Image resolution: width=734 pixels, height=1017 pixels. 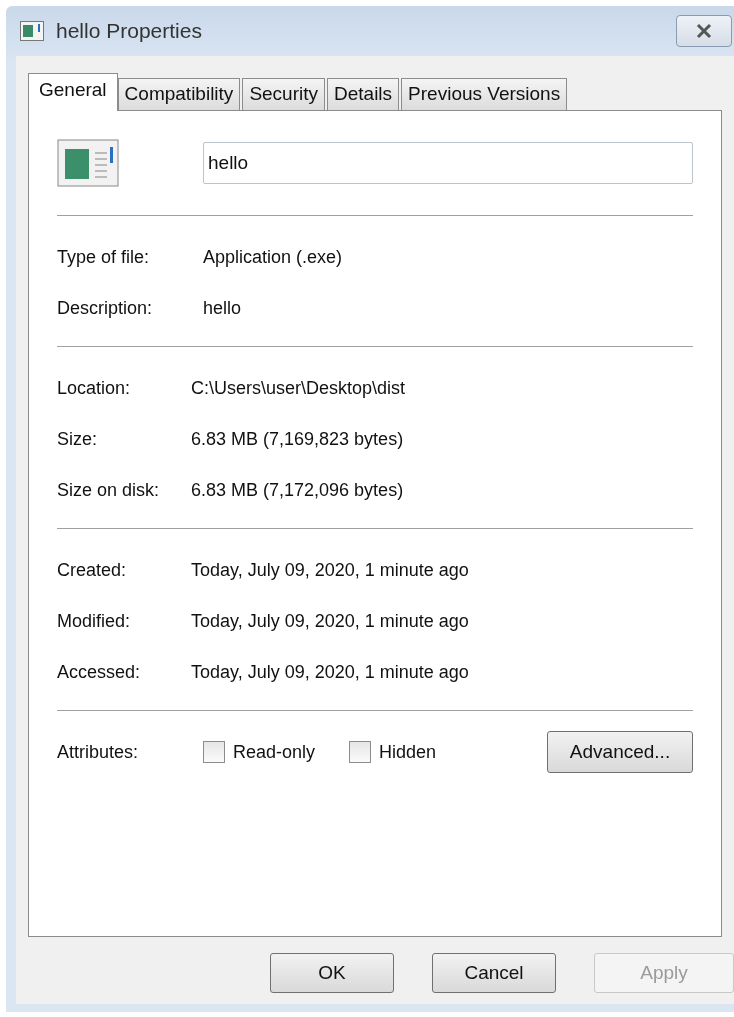 What do you see at coordinates (494, 973) in the screenshot?
I see `dialog-button: Cancel` at bounding box center [494, 973].